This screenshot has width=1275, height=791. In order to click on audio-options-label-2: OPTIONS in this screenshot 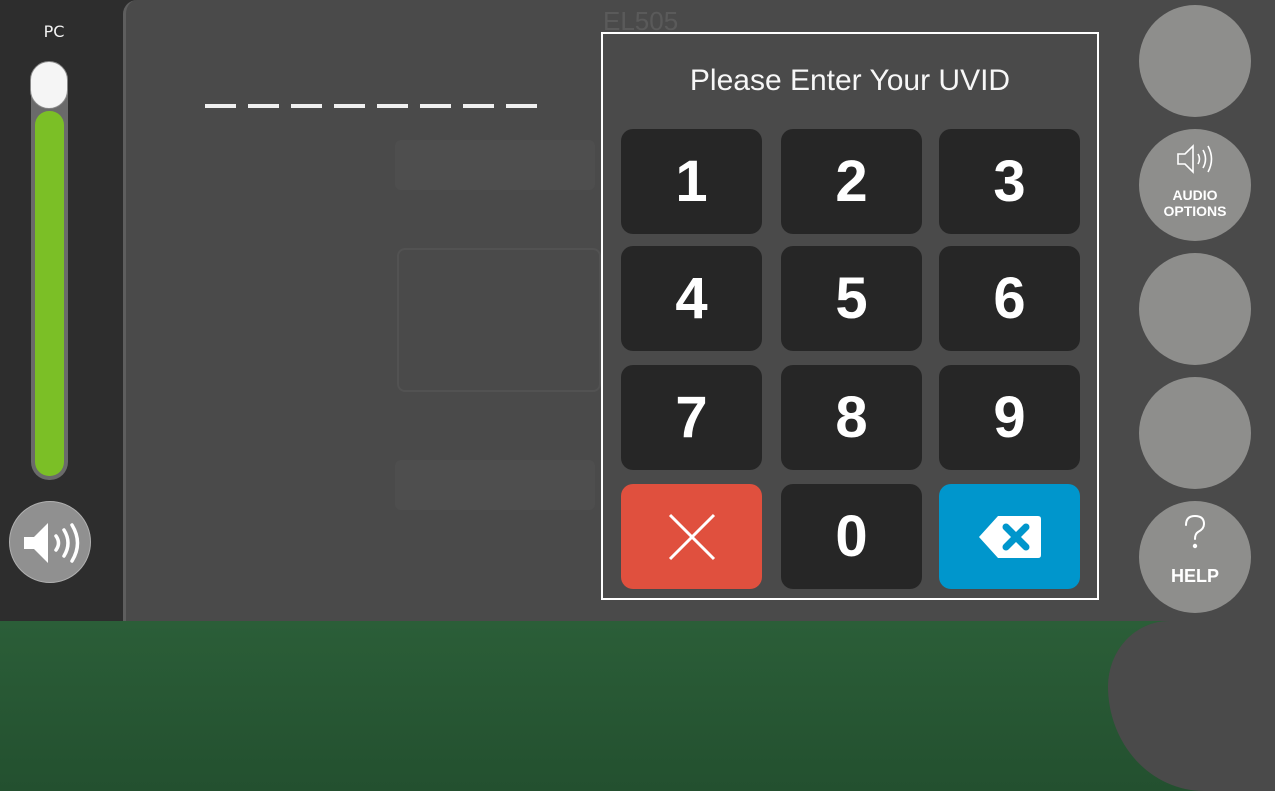, I will do `click(1195, 211)`.